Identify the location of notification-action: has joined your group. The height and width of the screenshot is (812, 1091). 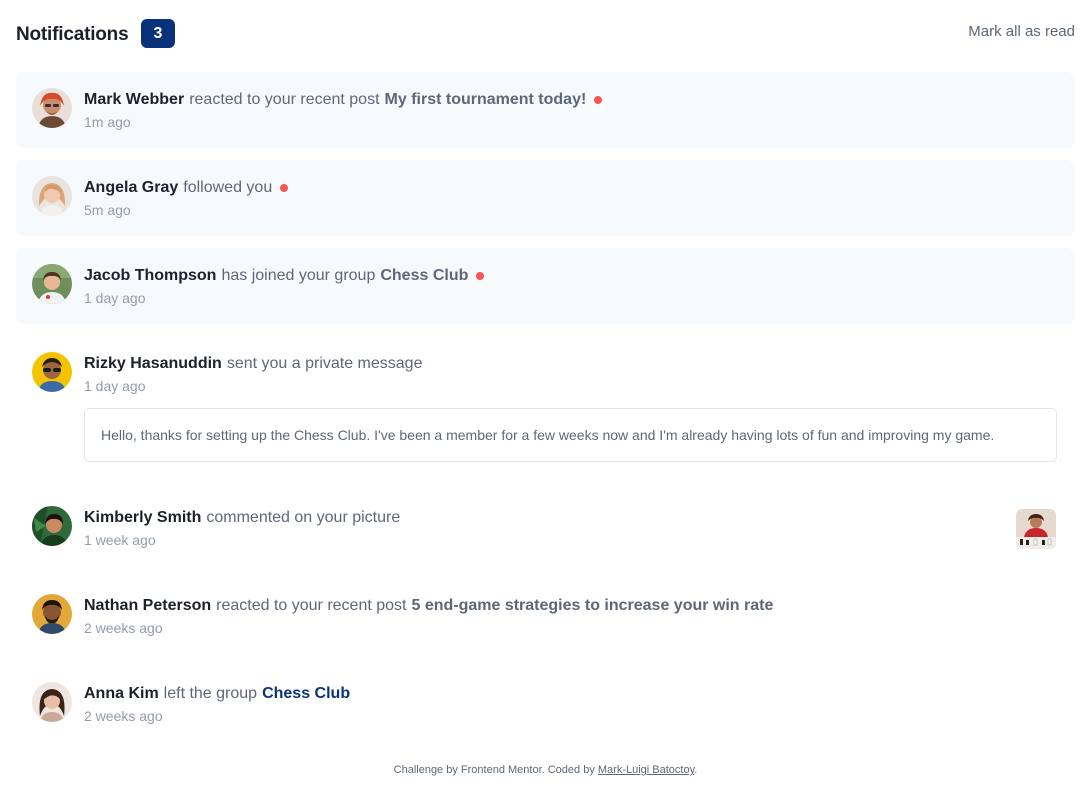
(298, 275).